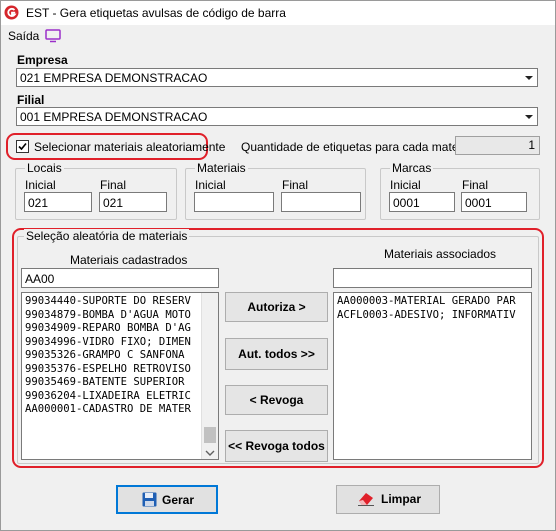 The image size is (556, 531). Describe the element at coordinates (406, 203) in the screenshot. I see `marcas-inicial-value: 0001` at that location.